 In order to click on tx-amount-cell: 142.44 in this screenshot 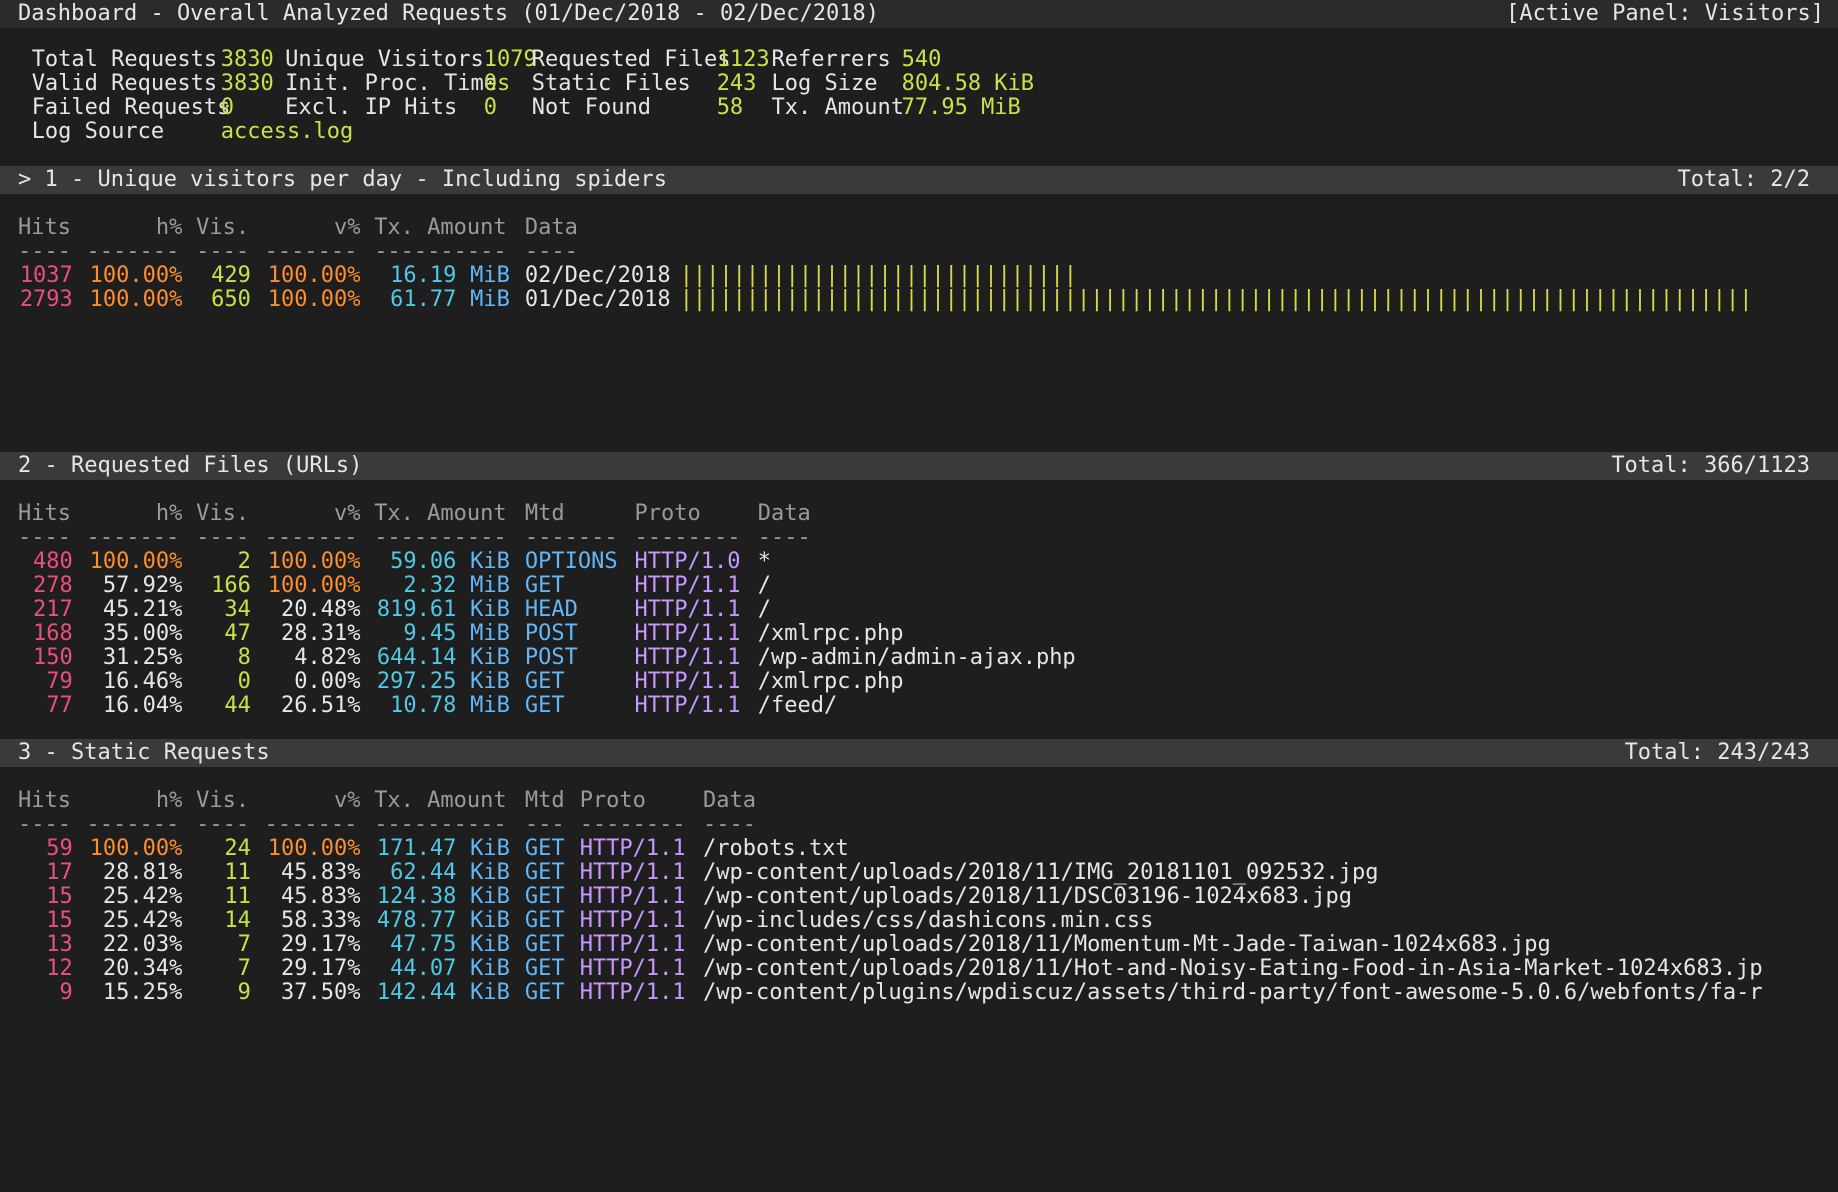, I will do `click(416, 992)`.